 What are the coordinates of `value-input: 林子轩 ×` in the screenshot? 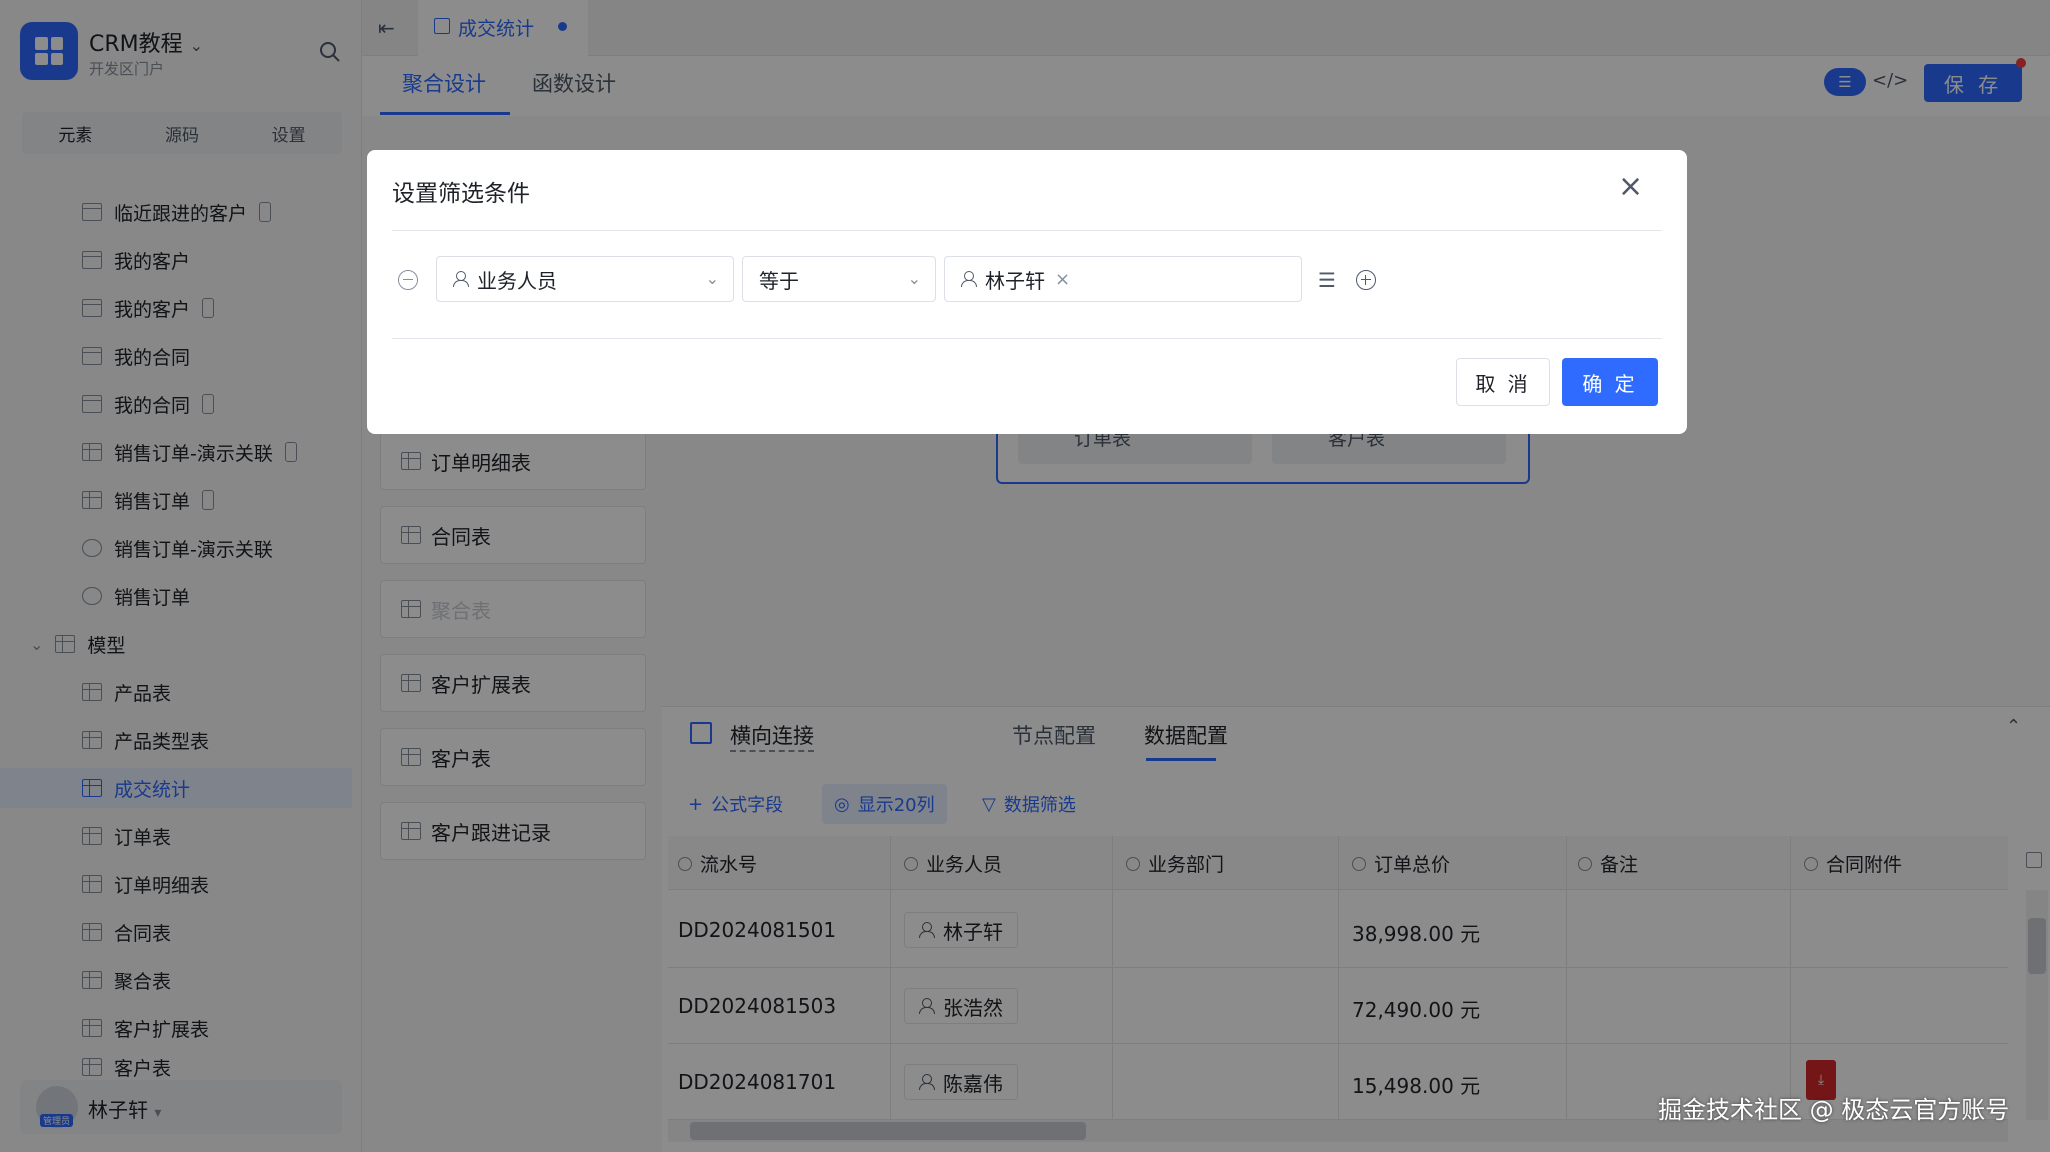 It's located at (1123, 279).